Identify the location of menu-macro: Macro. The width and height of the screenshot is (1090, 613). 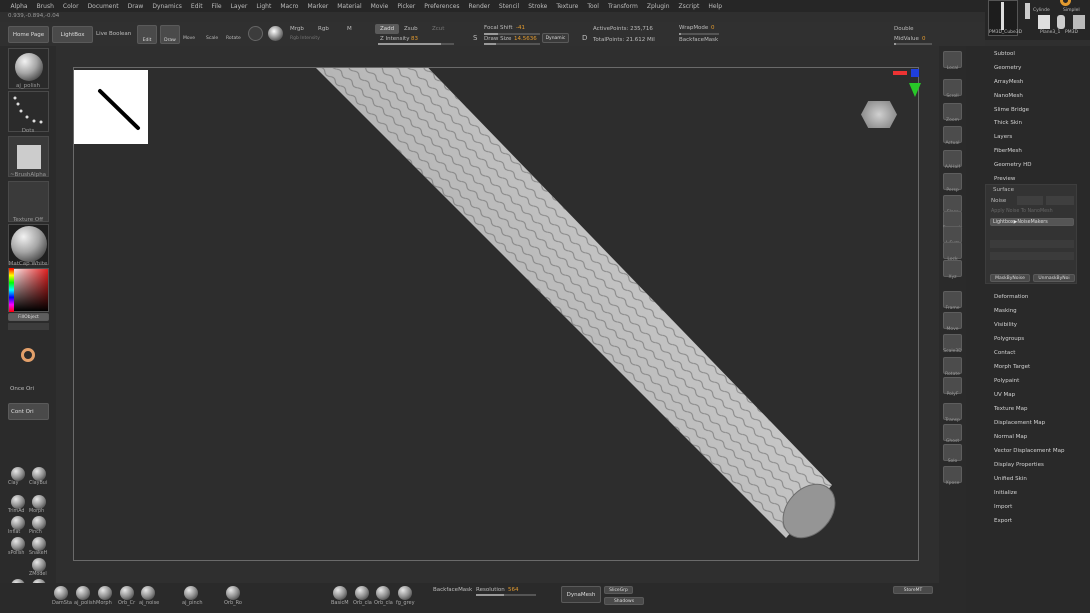
(289, 6).